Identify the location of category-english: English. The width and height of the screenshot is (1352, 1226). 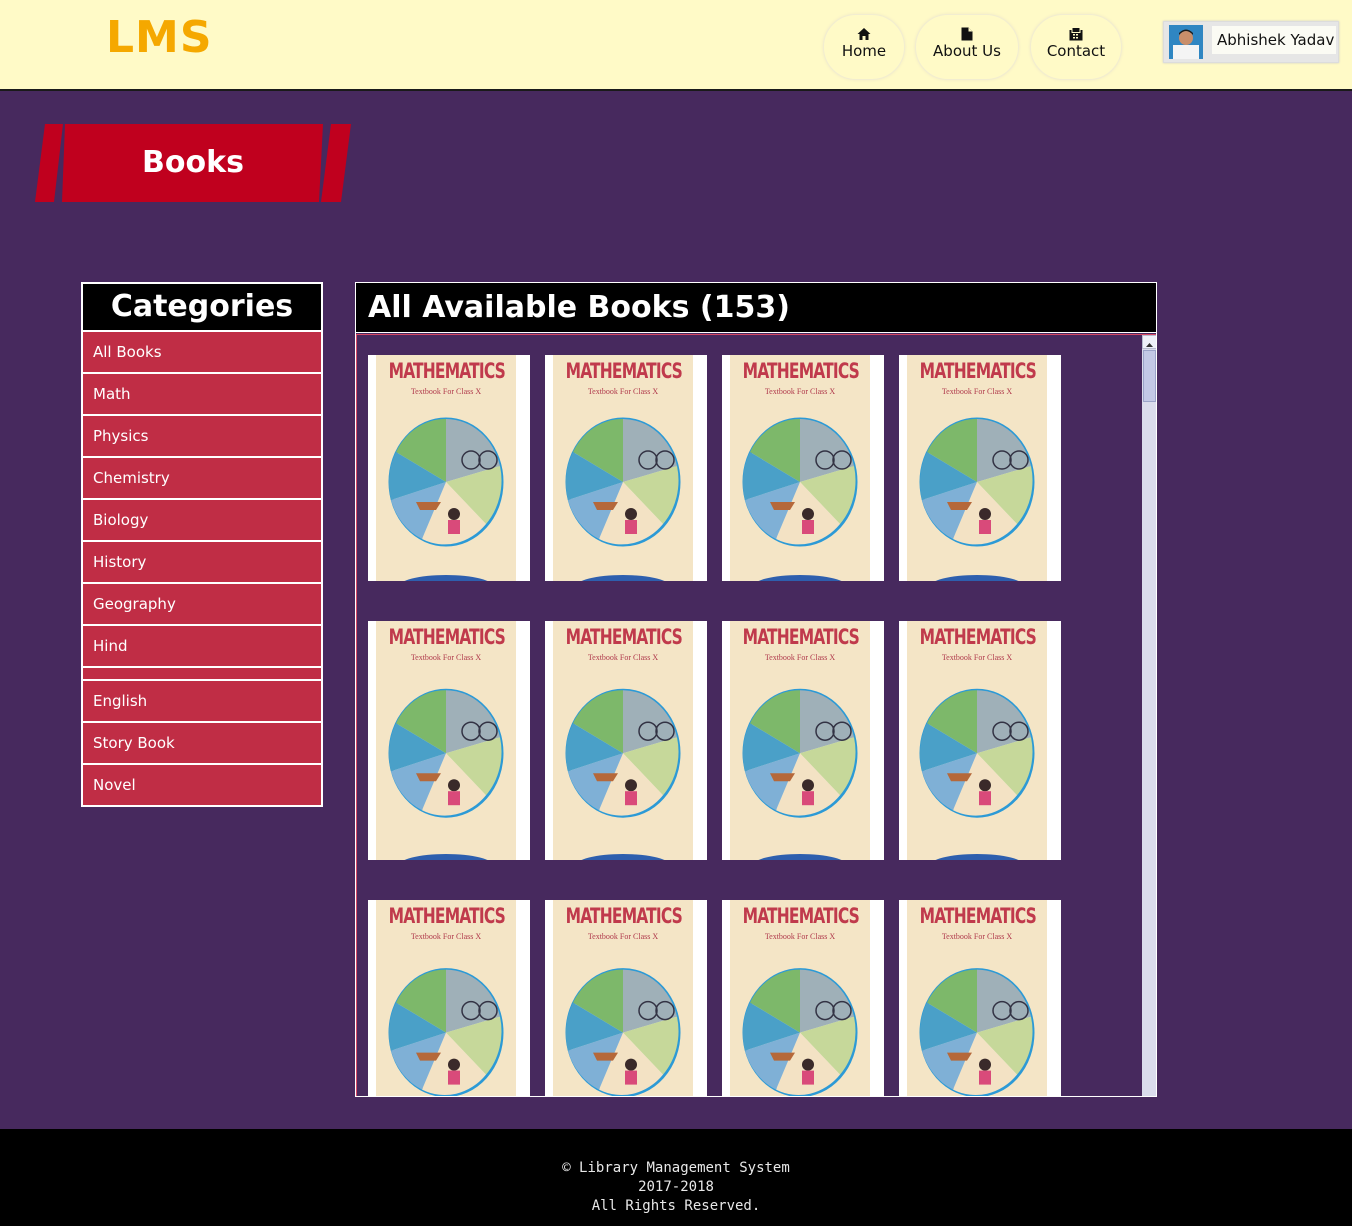
(202, 702).